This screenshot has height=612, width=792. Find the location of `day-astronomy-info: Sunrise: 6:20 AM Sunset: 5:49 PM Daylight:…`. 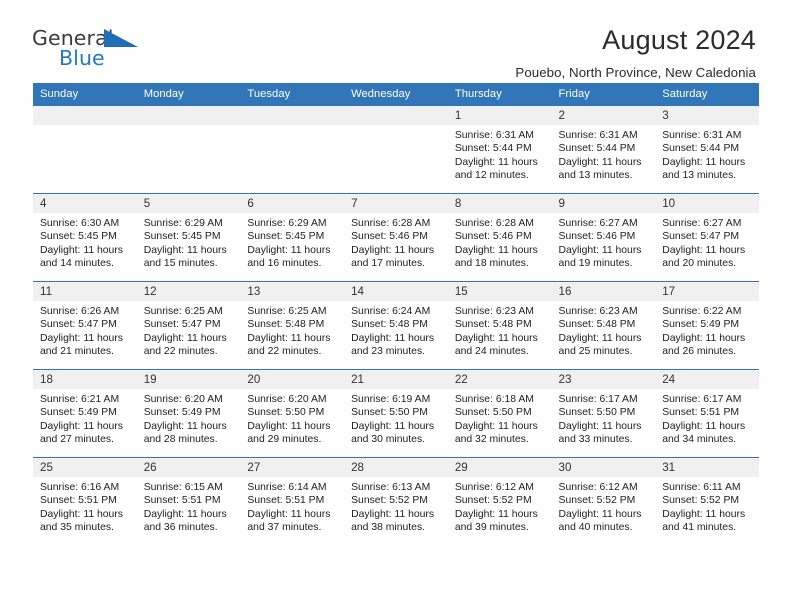

day-astronomy-info: Sunrise: 6:20 AM Sunset: 5:49 PM Daylight:… is located at coordinates (189, 417).